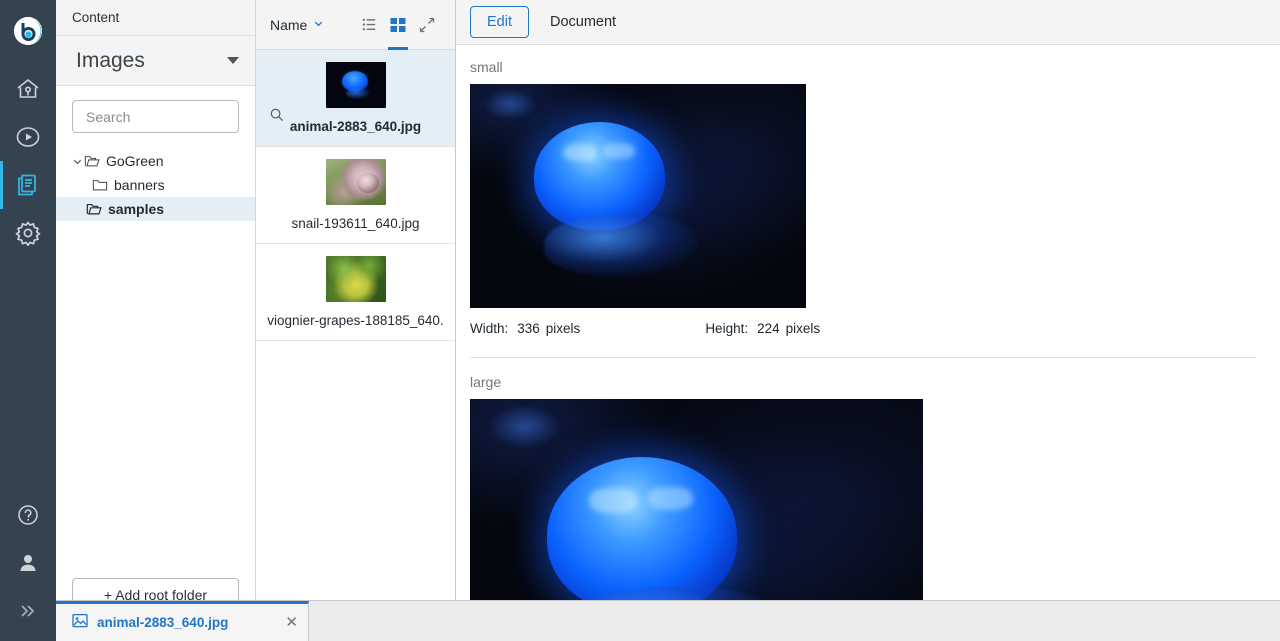 The width and height of the screenshot is (1280, 641). What do you see at coordinates (100, 185) in the screenshot?
I see `folder-closed-icon` at bounding box center [100, 185].